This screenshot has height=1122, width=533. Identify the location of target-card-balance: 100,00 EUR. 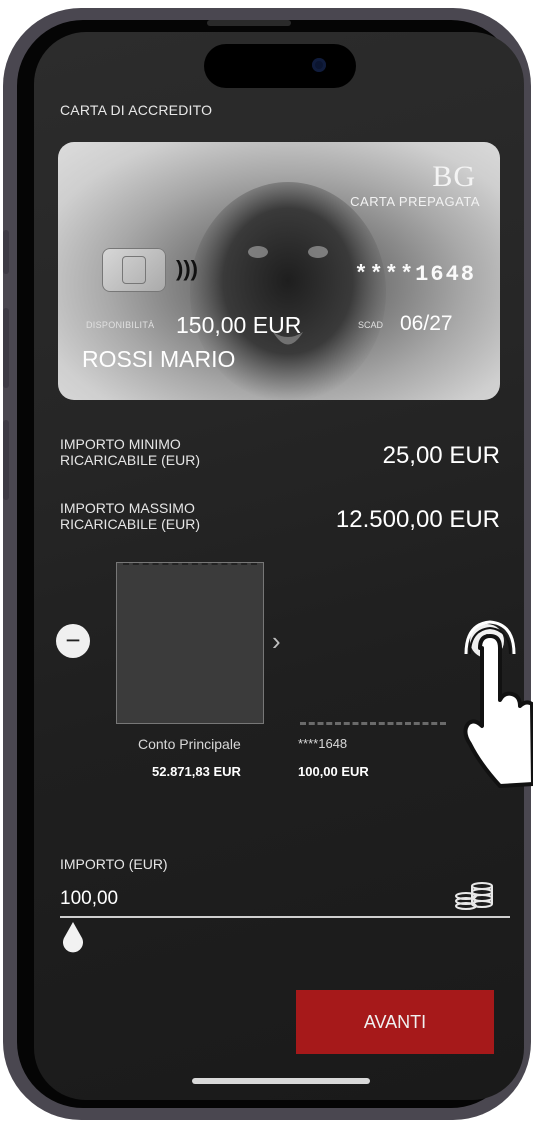
(333, 771).